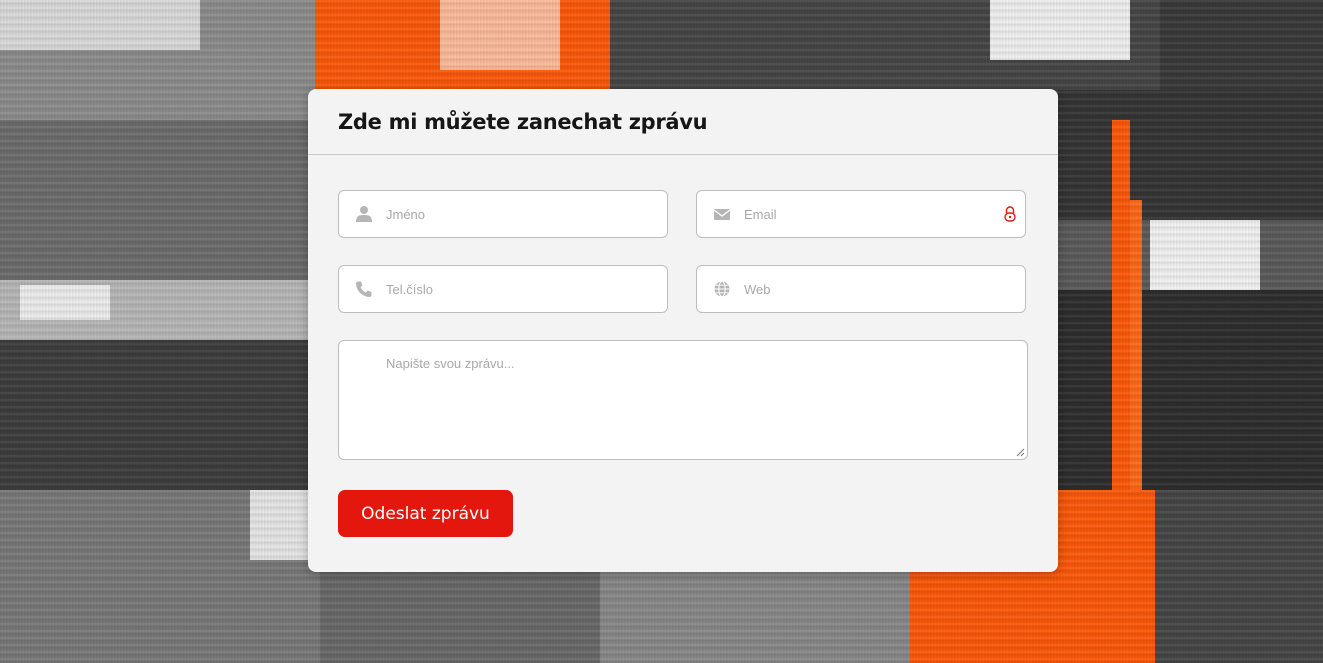 The width and height of the screenshot is (1323, 663). I want to click on lock-icon, so click(1010, 214).